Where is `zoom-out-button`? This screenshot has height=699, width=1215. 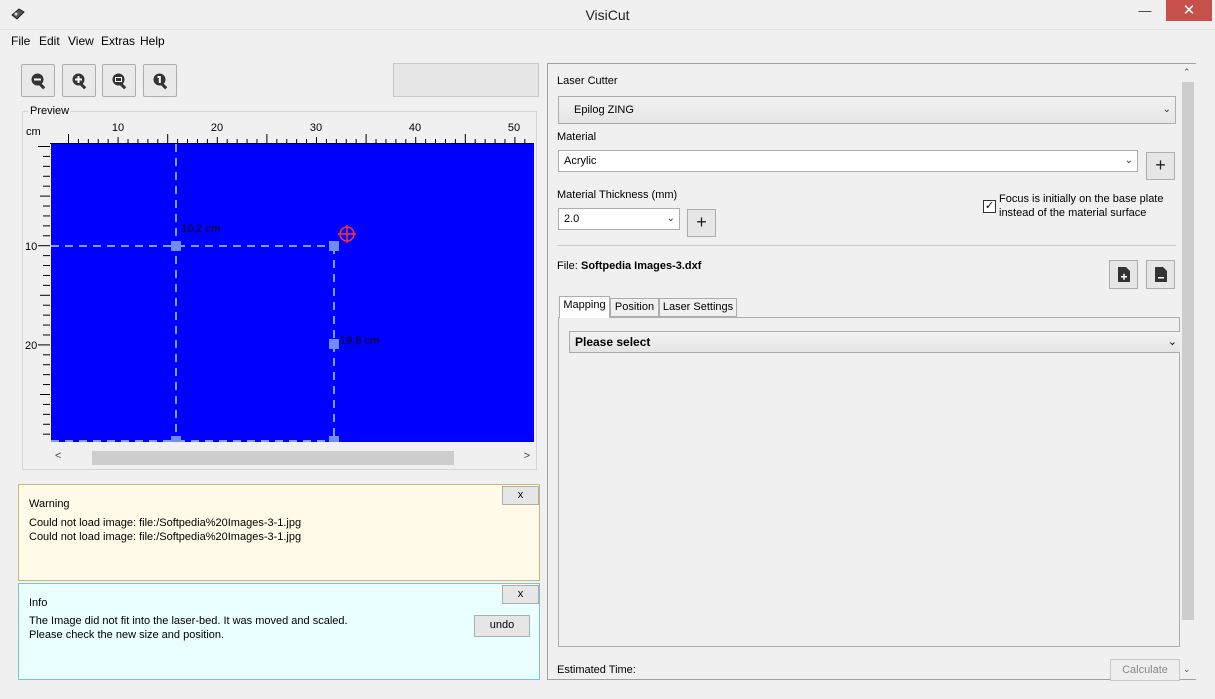
zoom-out-button is located at coordinates (38, 80).